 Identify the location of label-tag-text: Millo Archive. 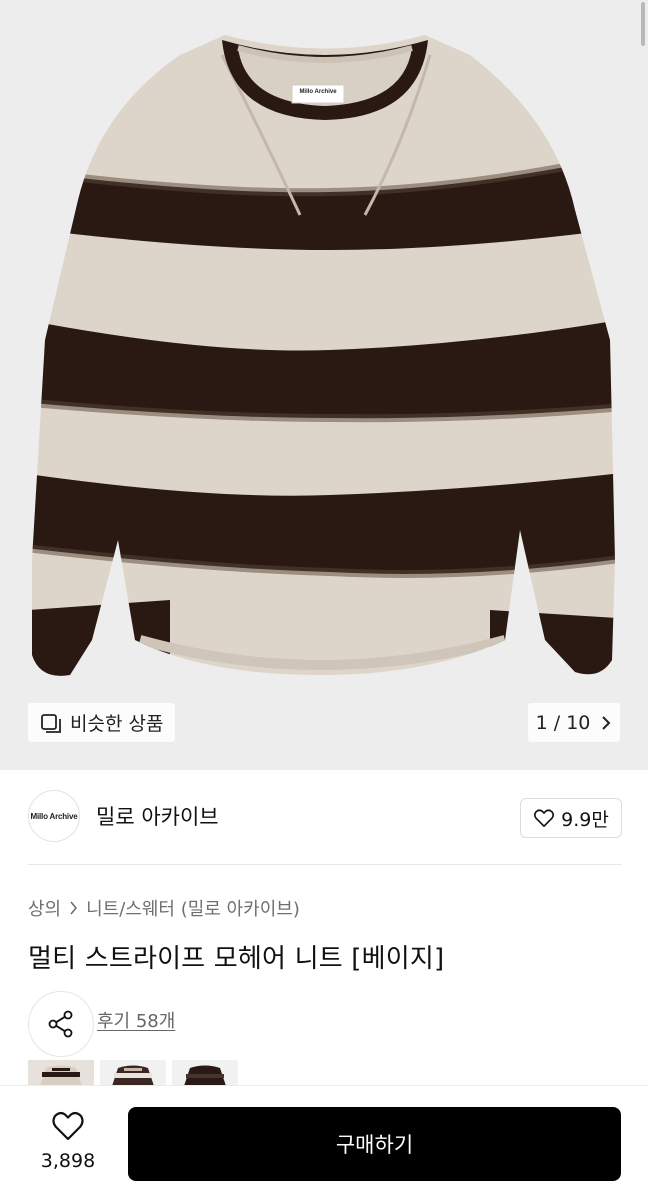
(318, 92).